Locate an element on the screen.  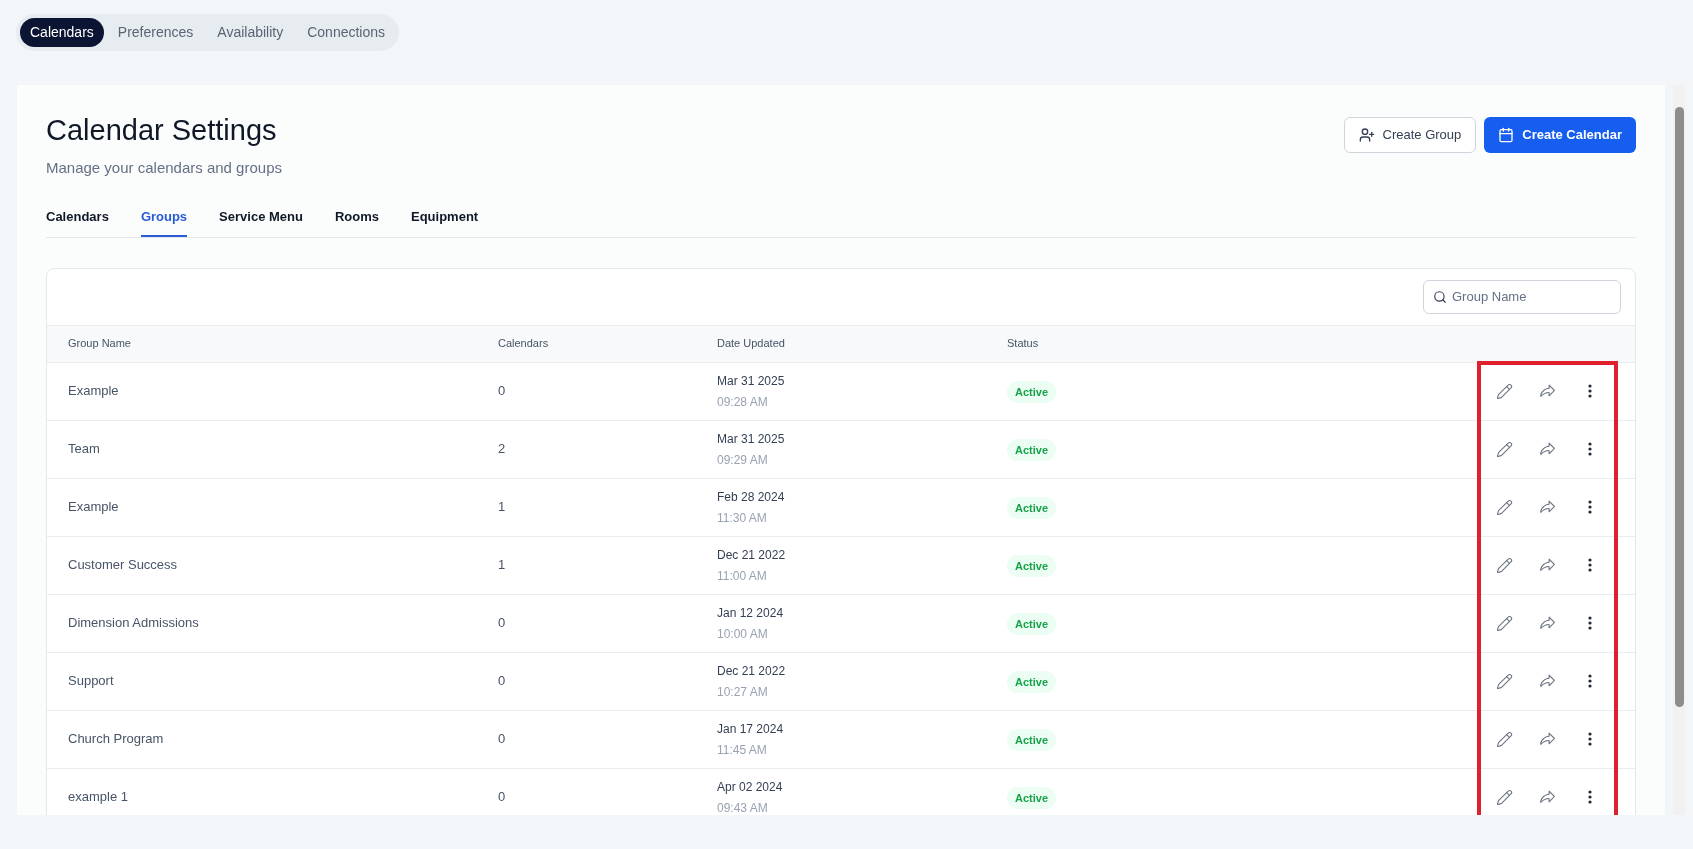
column-header: Status is located at coordinates (1023, 344).